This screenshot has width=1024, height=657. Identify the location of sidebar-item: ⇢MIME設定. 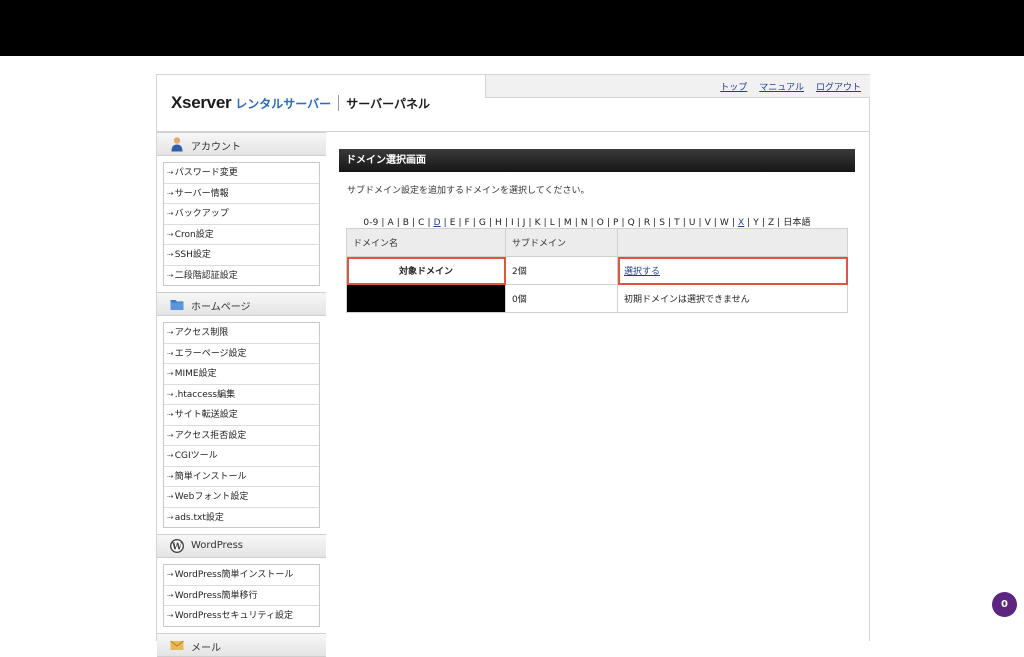
(241, 374).